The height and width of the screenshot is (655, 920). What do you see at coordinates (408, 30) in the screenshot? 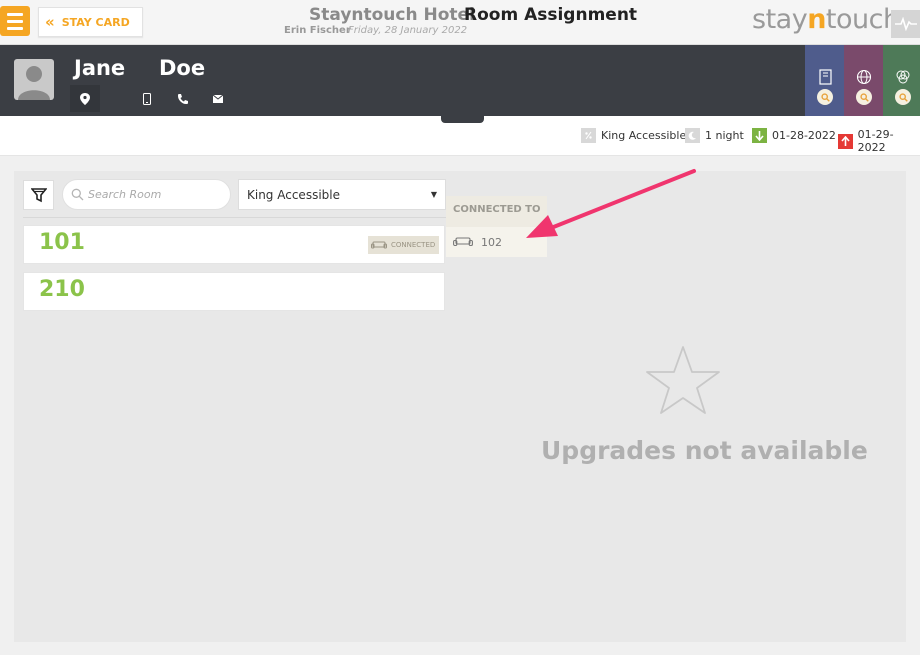
I see `business-date: Friday, 28 January 2022` at bounding box center [408, 30].